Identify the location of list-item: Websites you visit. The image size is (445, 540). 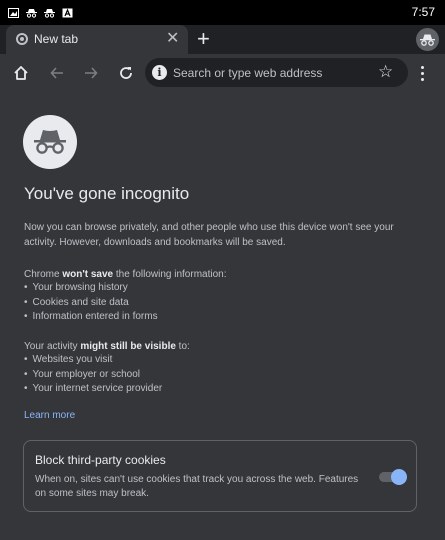
(93, 360).